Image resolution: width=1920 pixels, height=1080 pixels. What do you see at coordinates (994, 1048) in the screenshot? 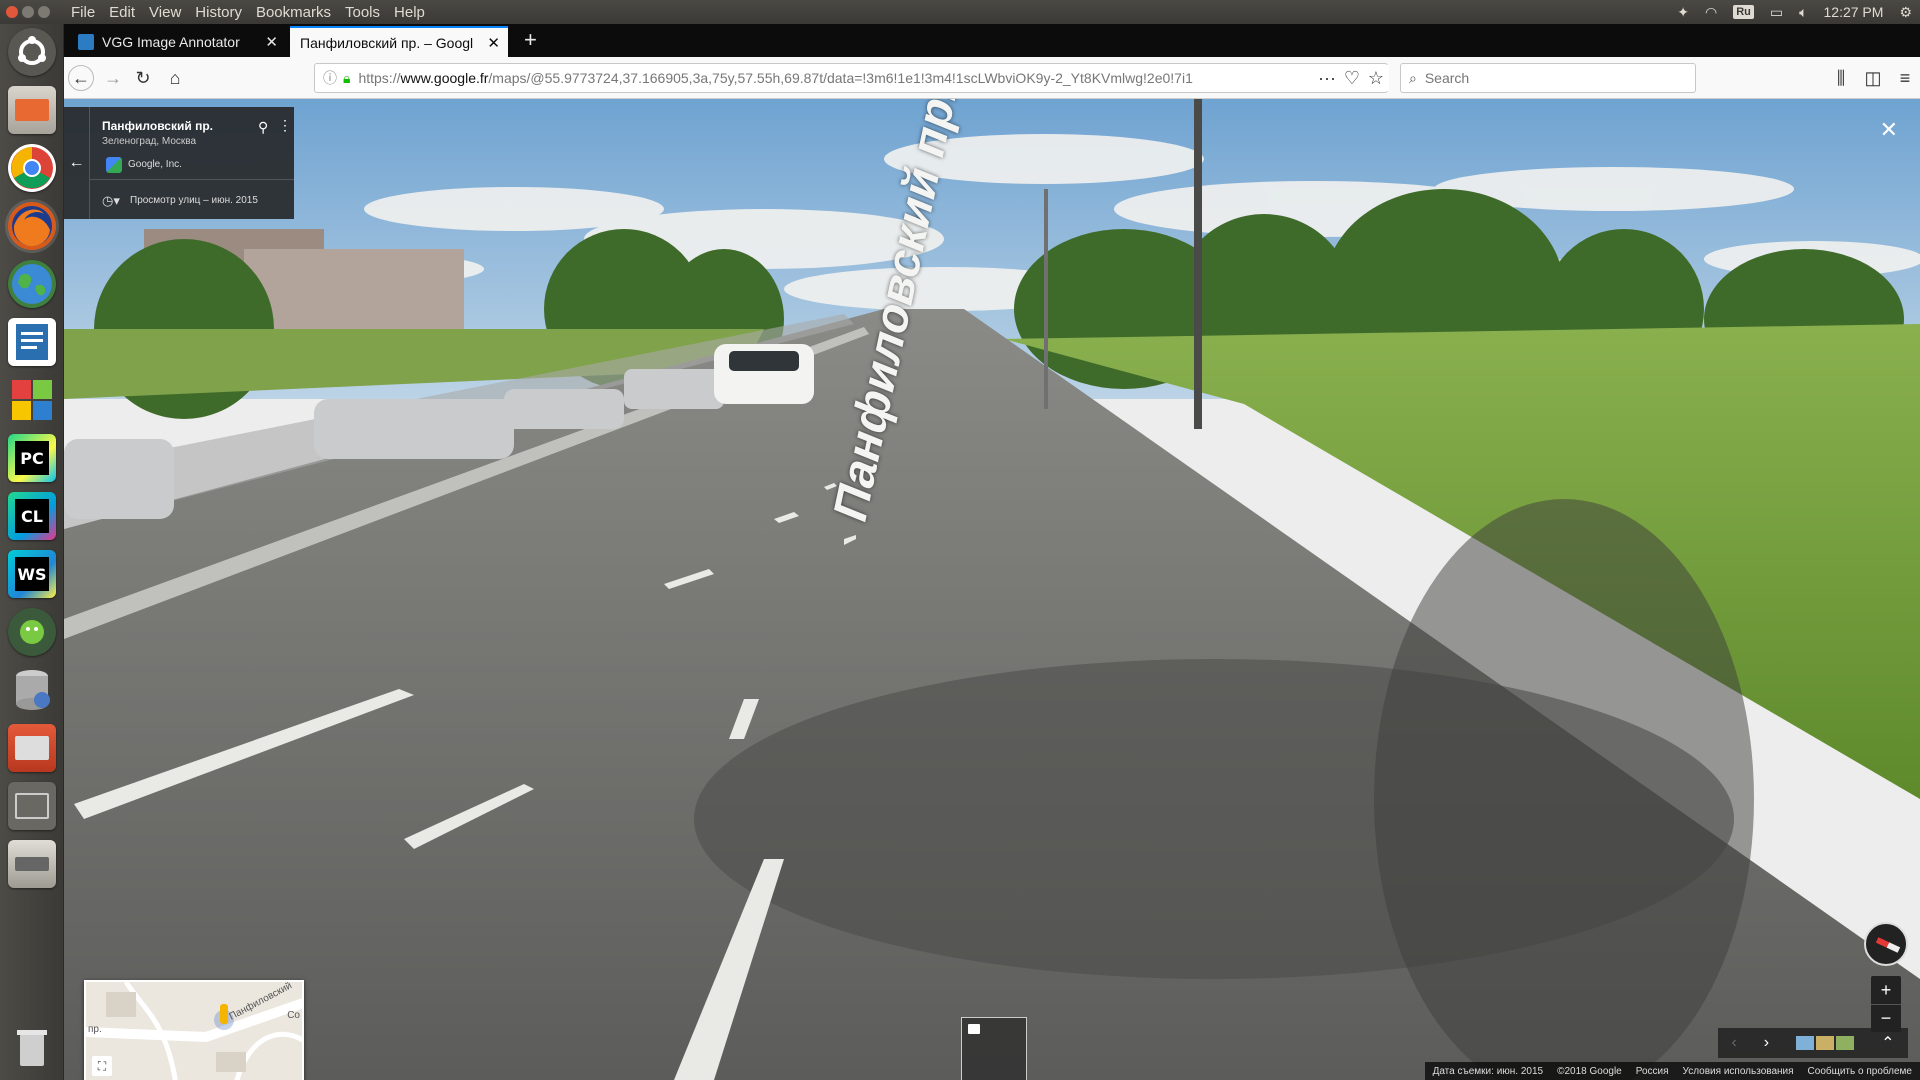
I see `photo-thumbnail` at bounding box center [994, 1048].